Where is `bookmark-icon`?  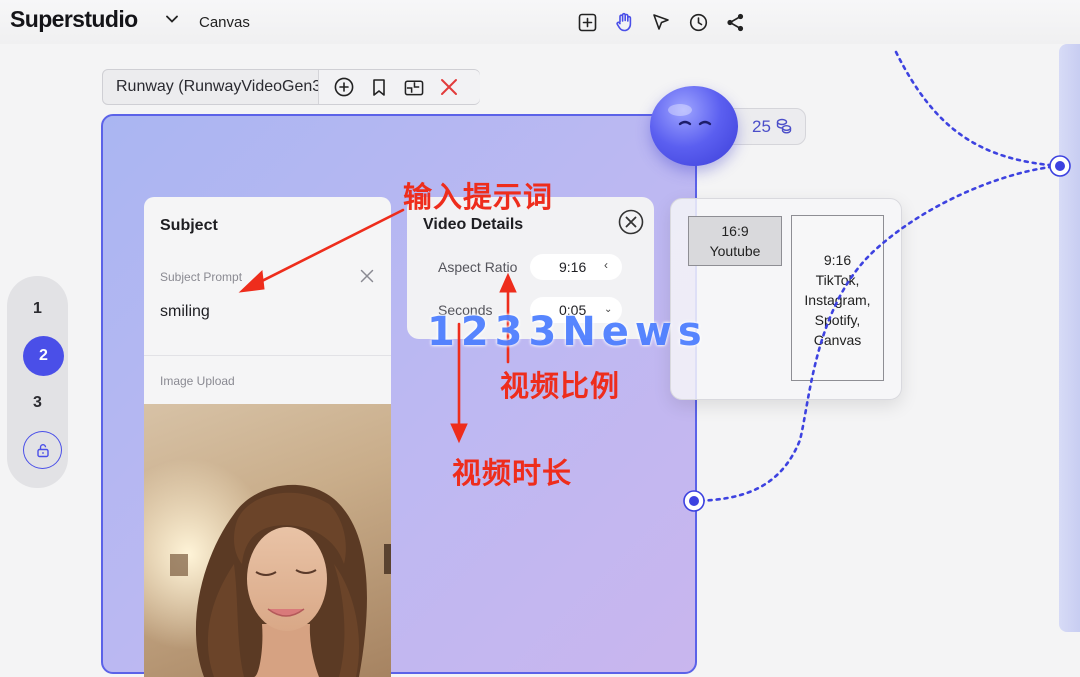 bookmark-icon is located at coordinates (379, 87).